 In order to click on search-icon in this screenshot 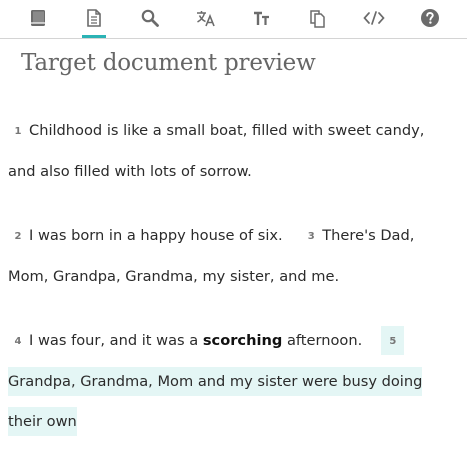, I will do `click(150, 18)`.